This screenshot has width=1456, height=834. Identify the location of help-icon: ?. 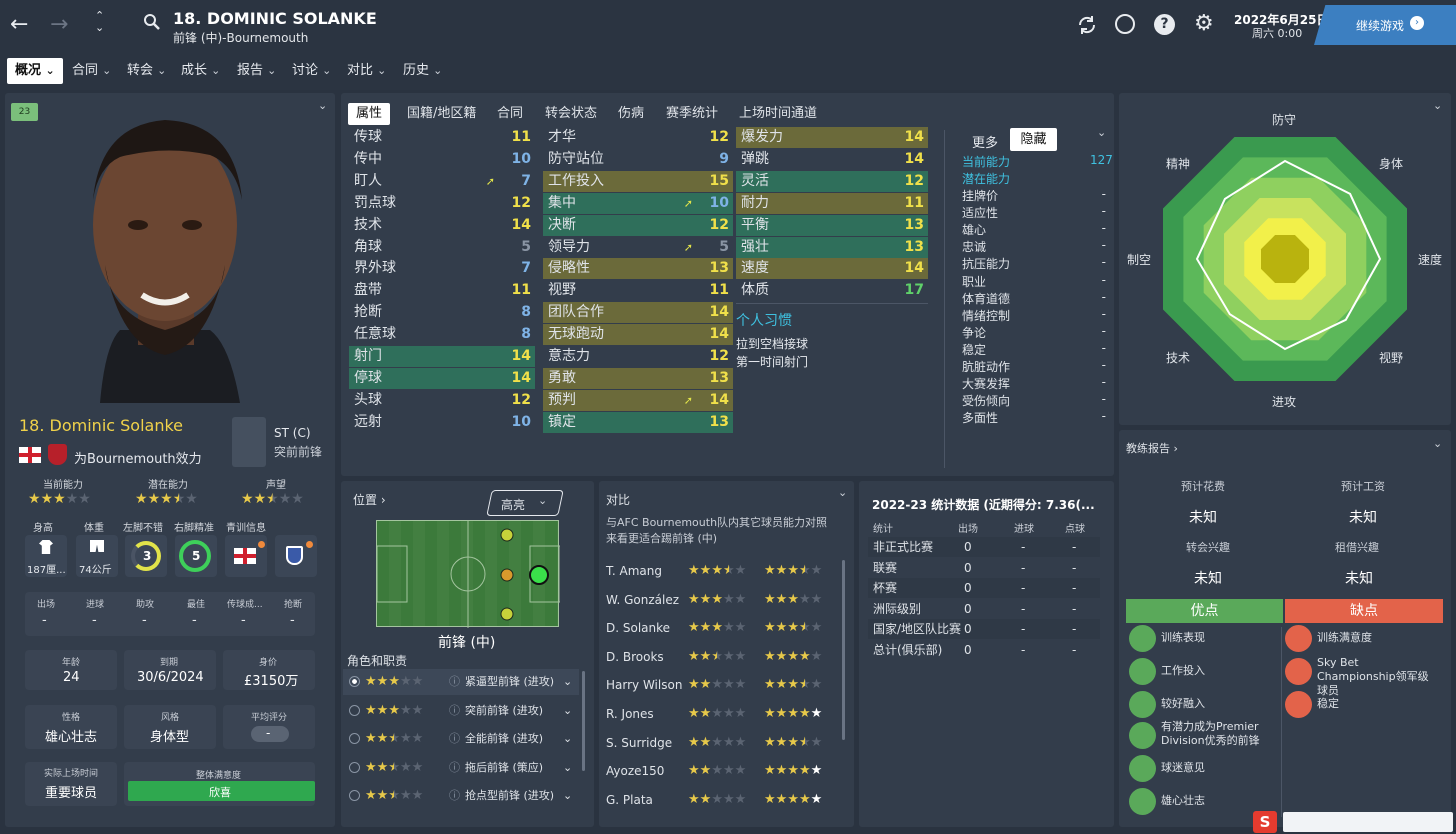
(1164, 24).